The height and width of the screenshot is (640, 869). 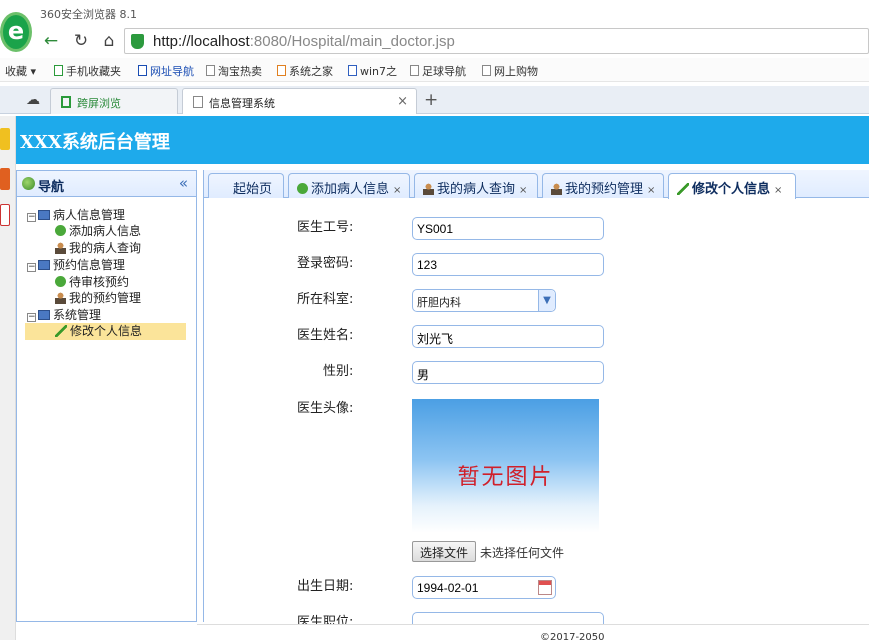 I want to click on windows-icon, so click(x=352, y=70).